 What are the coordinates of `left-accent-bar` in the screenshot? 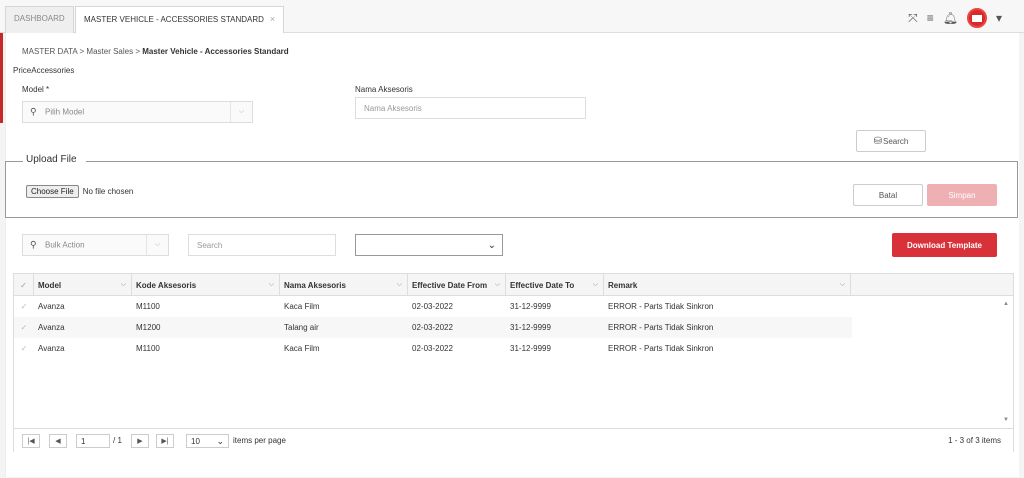 It's located at (1, 78).